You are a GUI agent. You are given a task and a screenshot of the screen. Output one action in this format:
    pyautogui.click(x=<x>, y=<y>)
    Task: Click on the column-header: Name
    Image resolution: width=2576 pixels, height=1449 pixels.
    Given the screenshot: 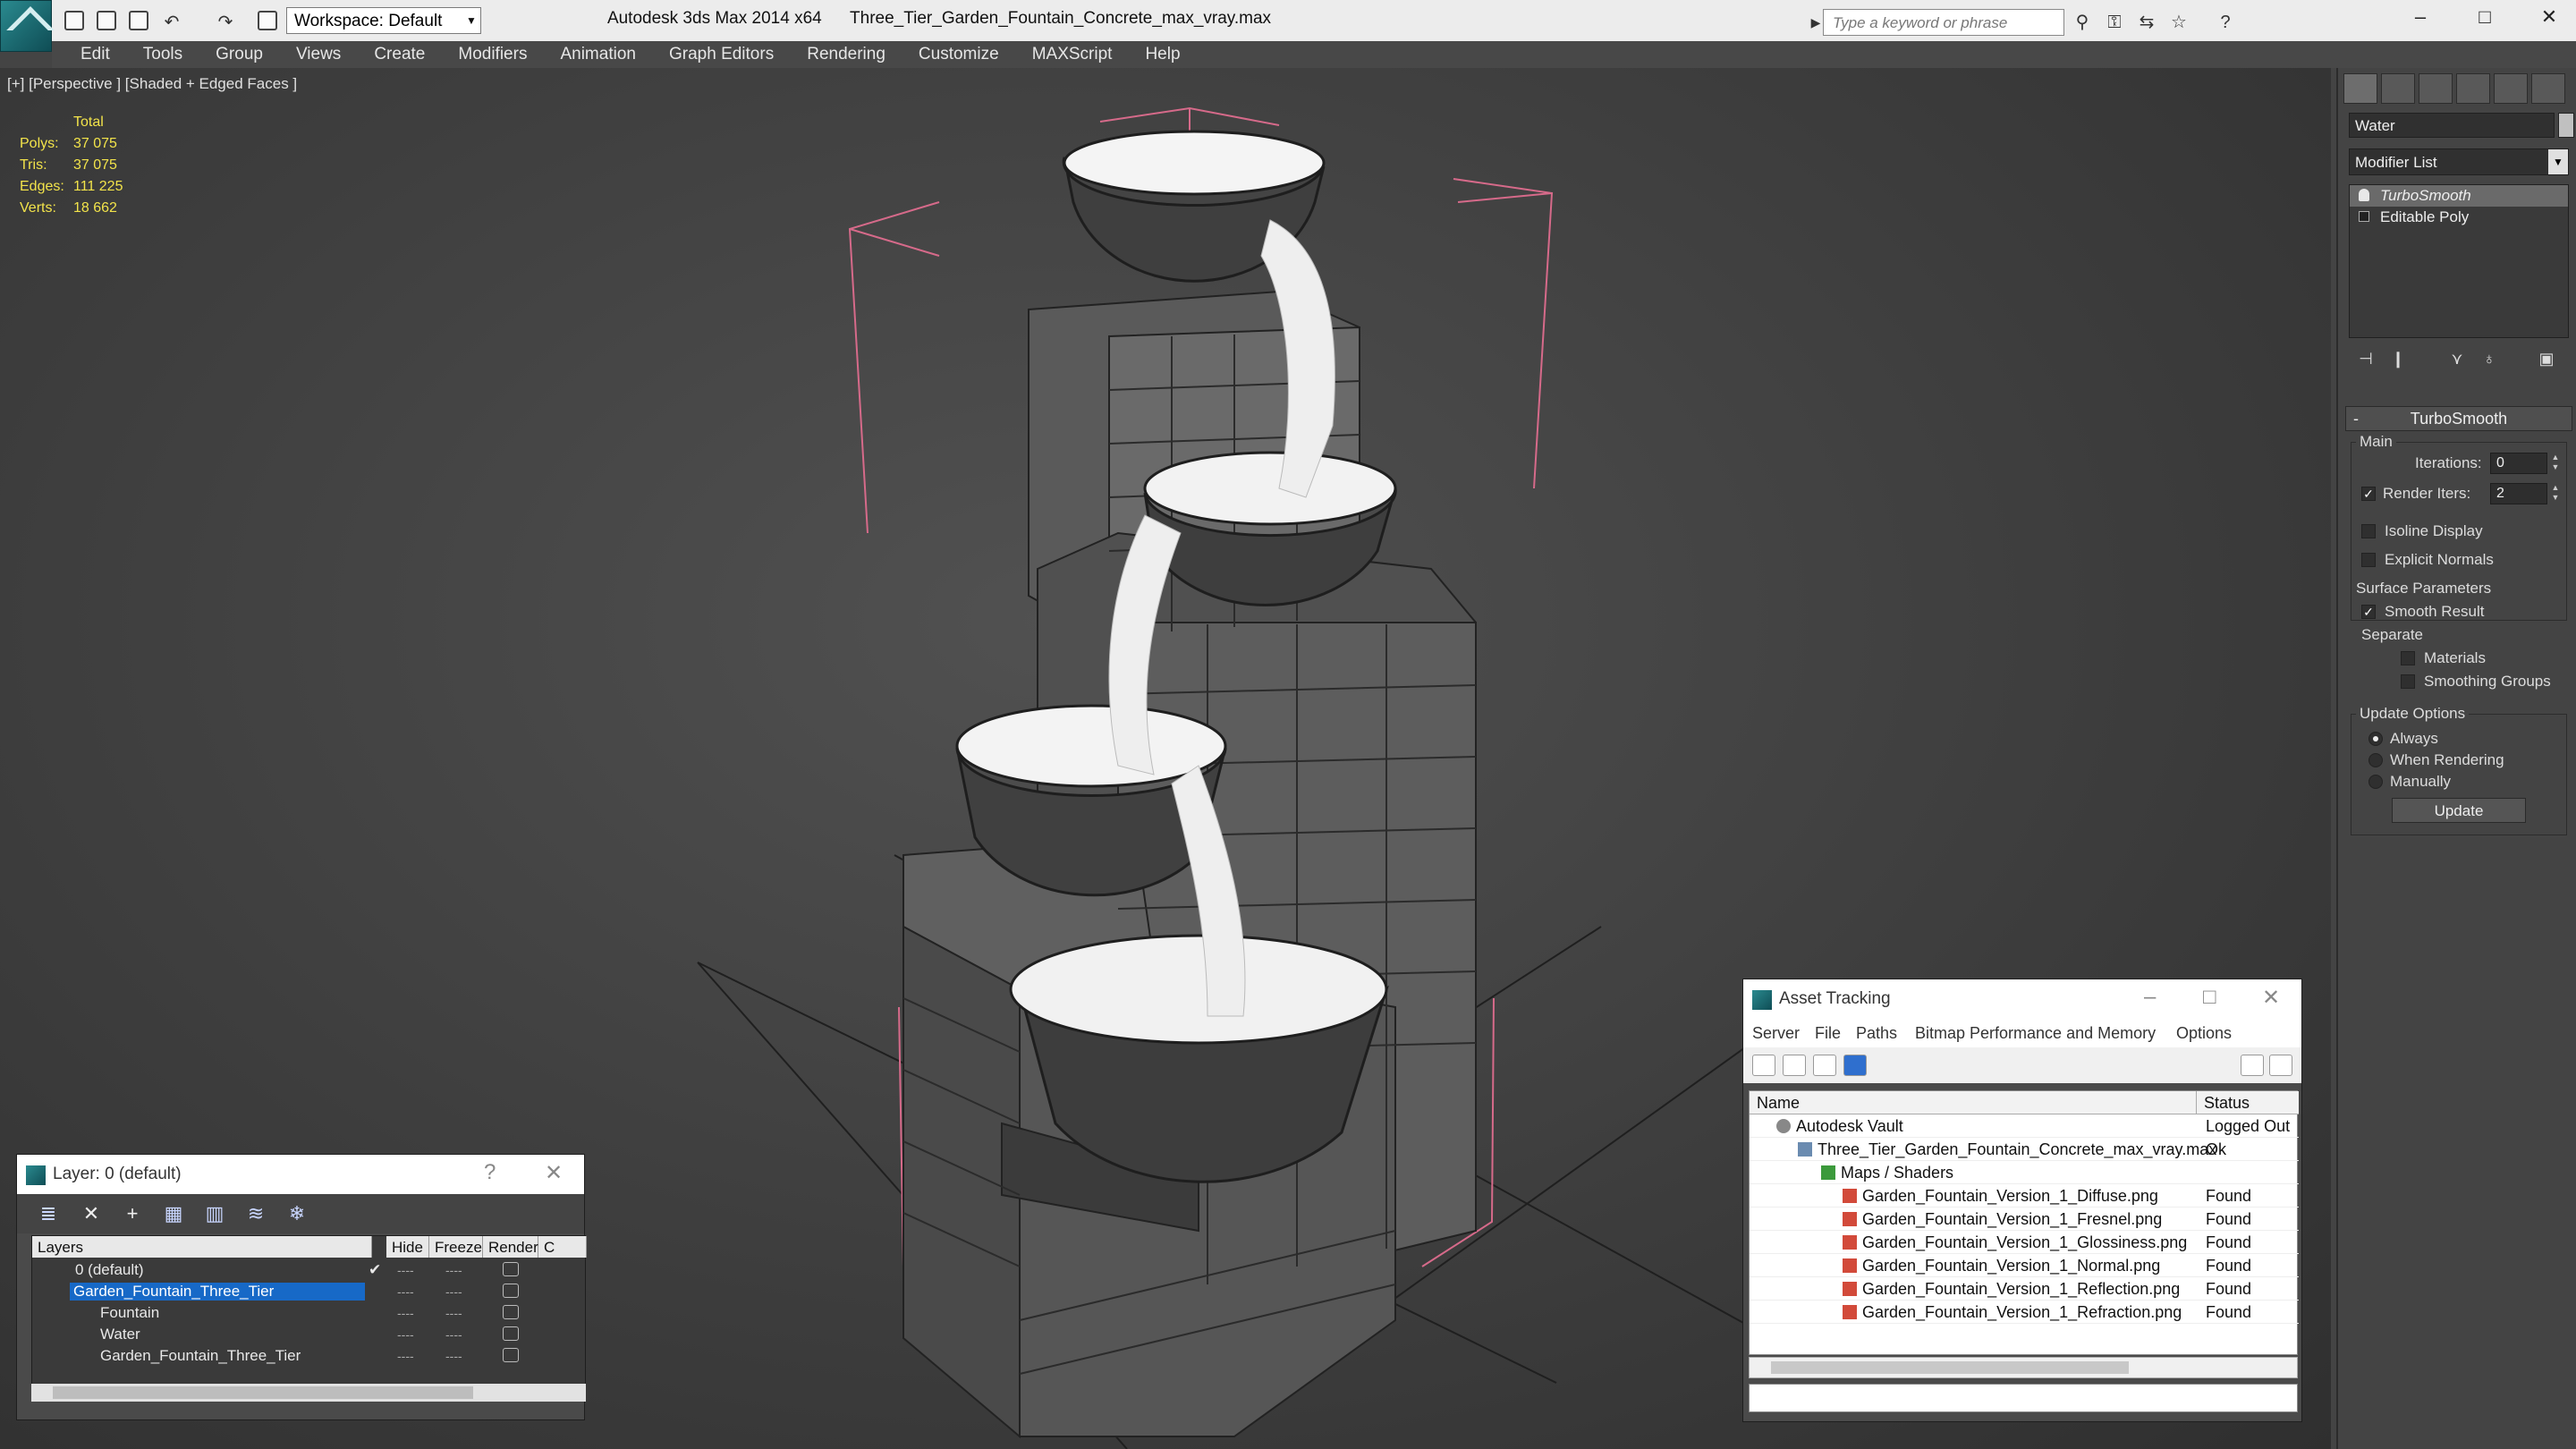 What is the action you would take?
    pyautogui.click(x=1973, y=1102)
    